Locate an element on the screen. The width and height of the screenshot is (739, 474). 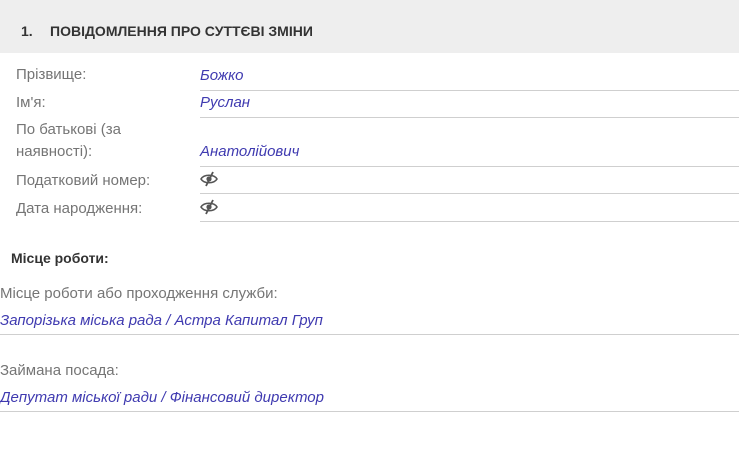
position-label: Займана посада: is located at coordinates (59, 370).